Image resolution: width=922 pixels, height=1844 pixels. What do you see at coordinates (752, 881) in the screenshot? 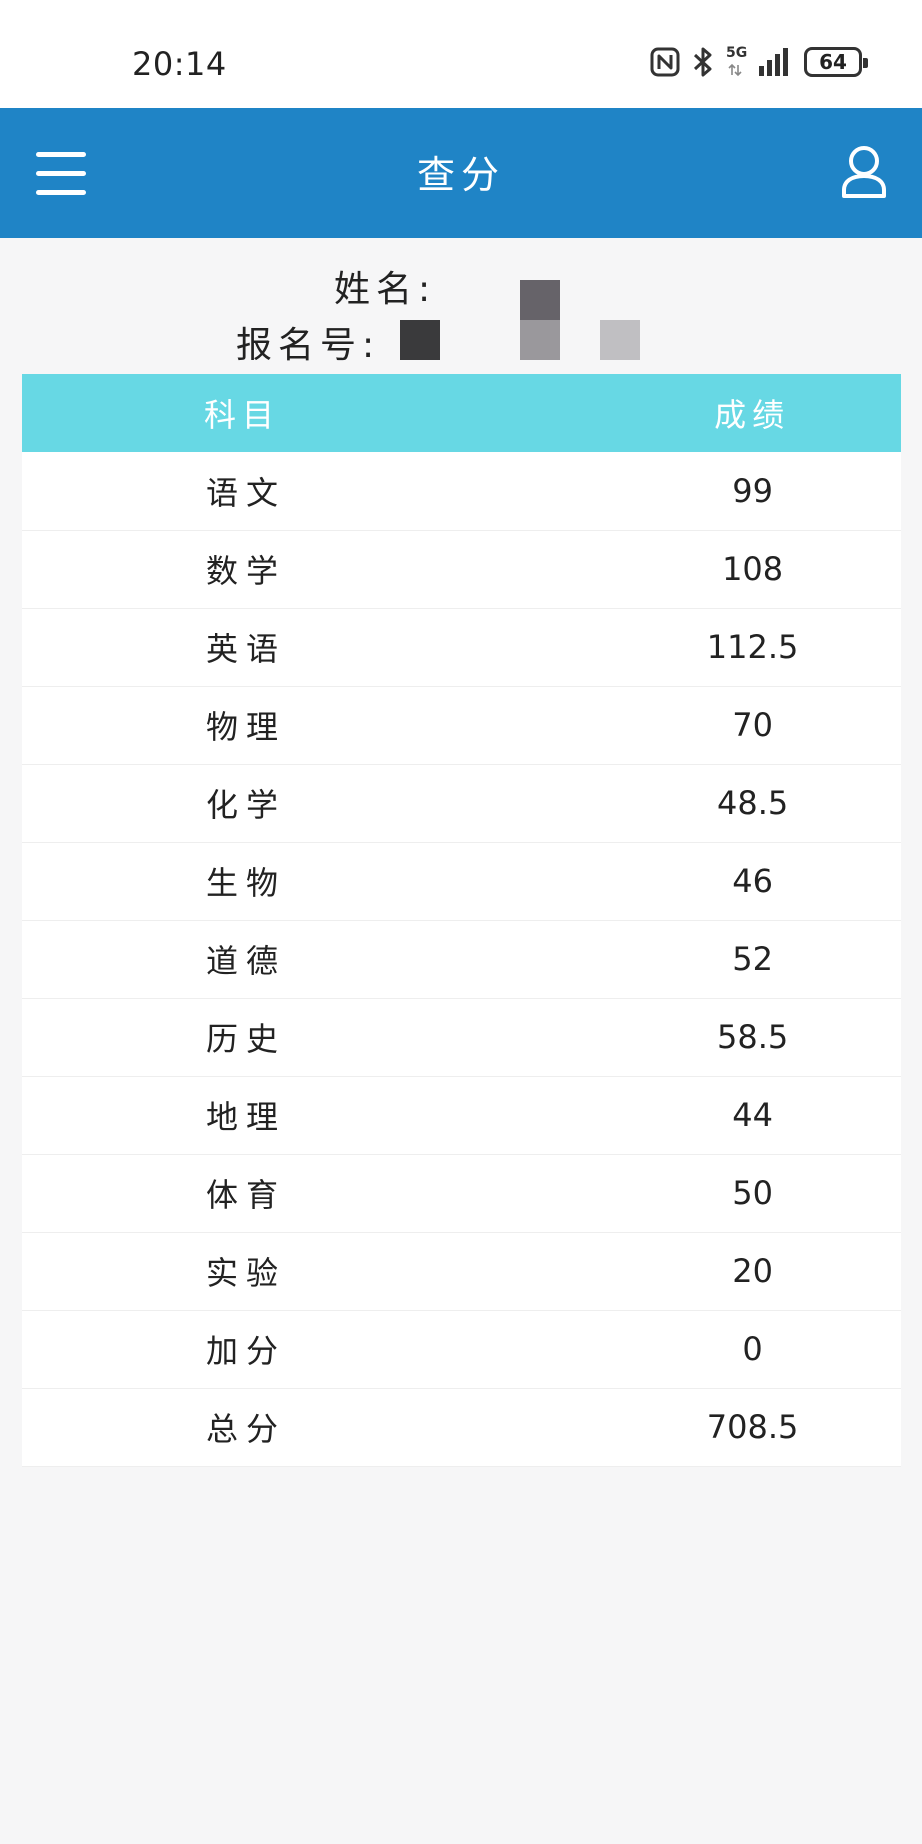
I see `score-cell: 46` at bounding box center [752, 881].